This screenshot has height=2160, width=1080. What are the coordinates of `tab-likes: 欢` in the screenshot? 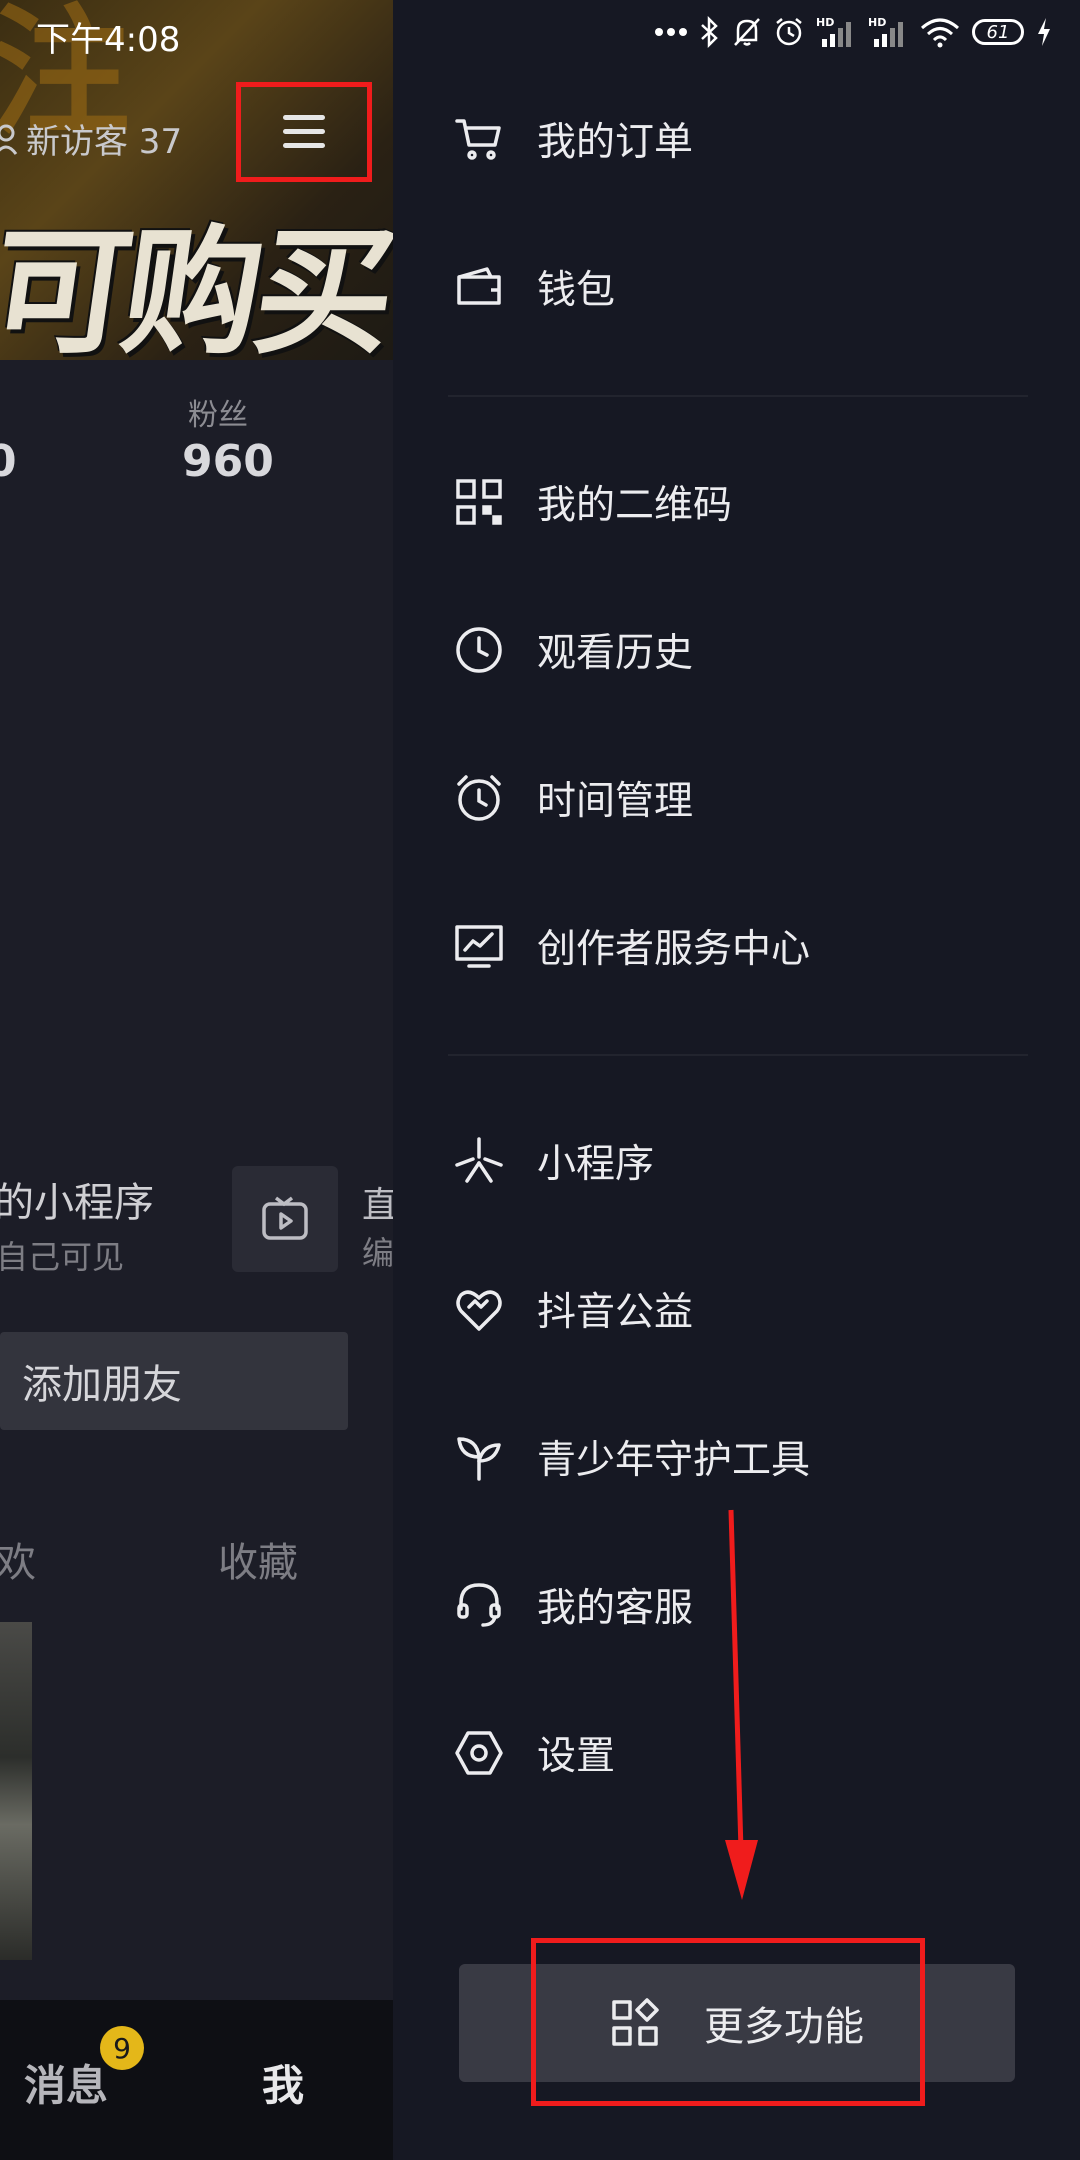 It's located at (18, 1559).